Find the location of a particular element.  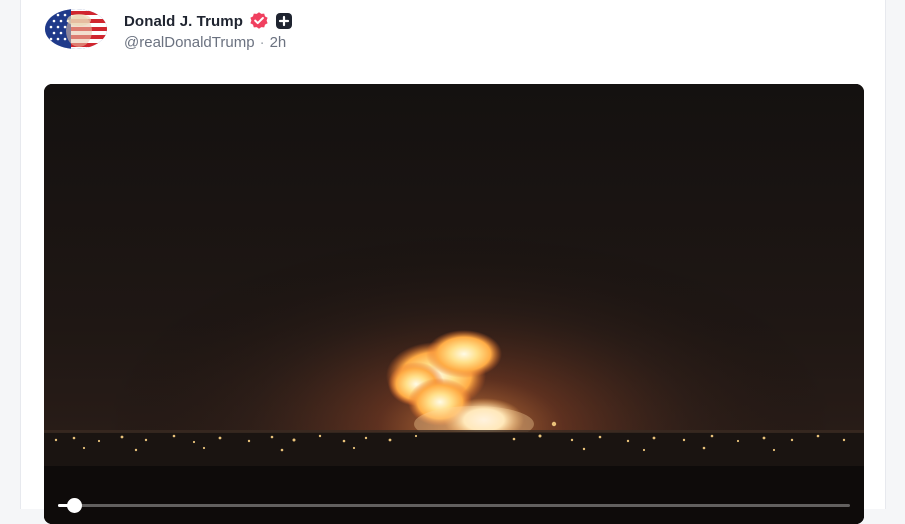

avatar-image is located at coordinates (76, 29).